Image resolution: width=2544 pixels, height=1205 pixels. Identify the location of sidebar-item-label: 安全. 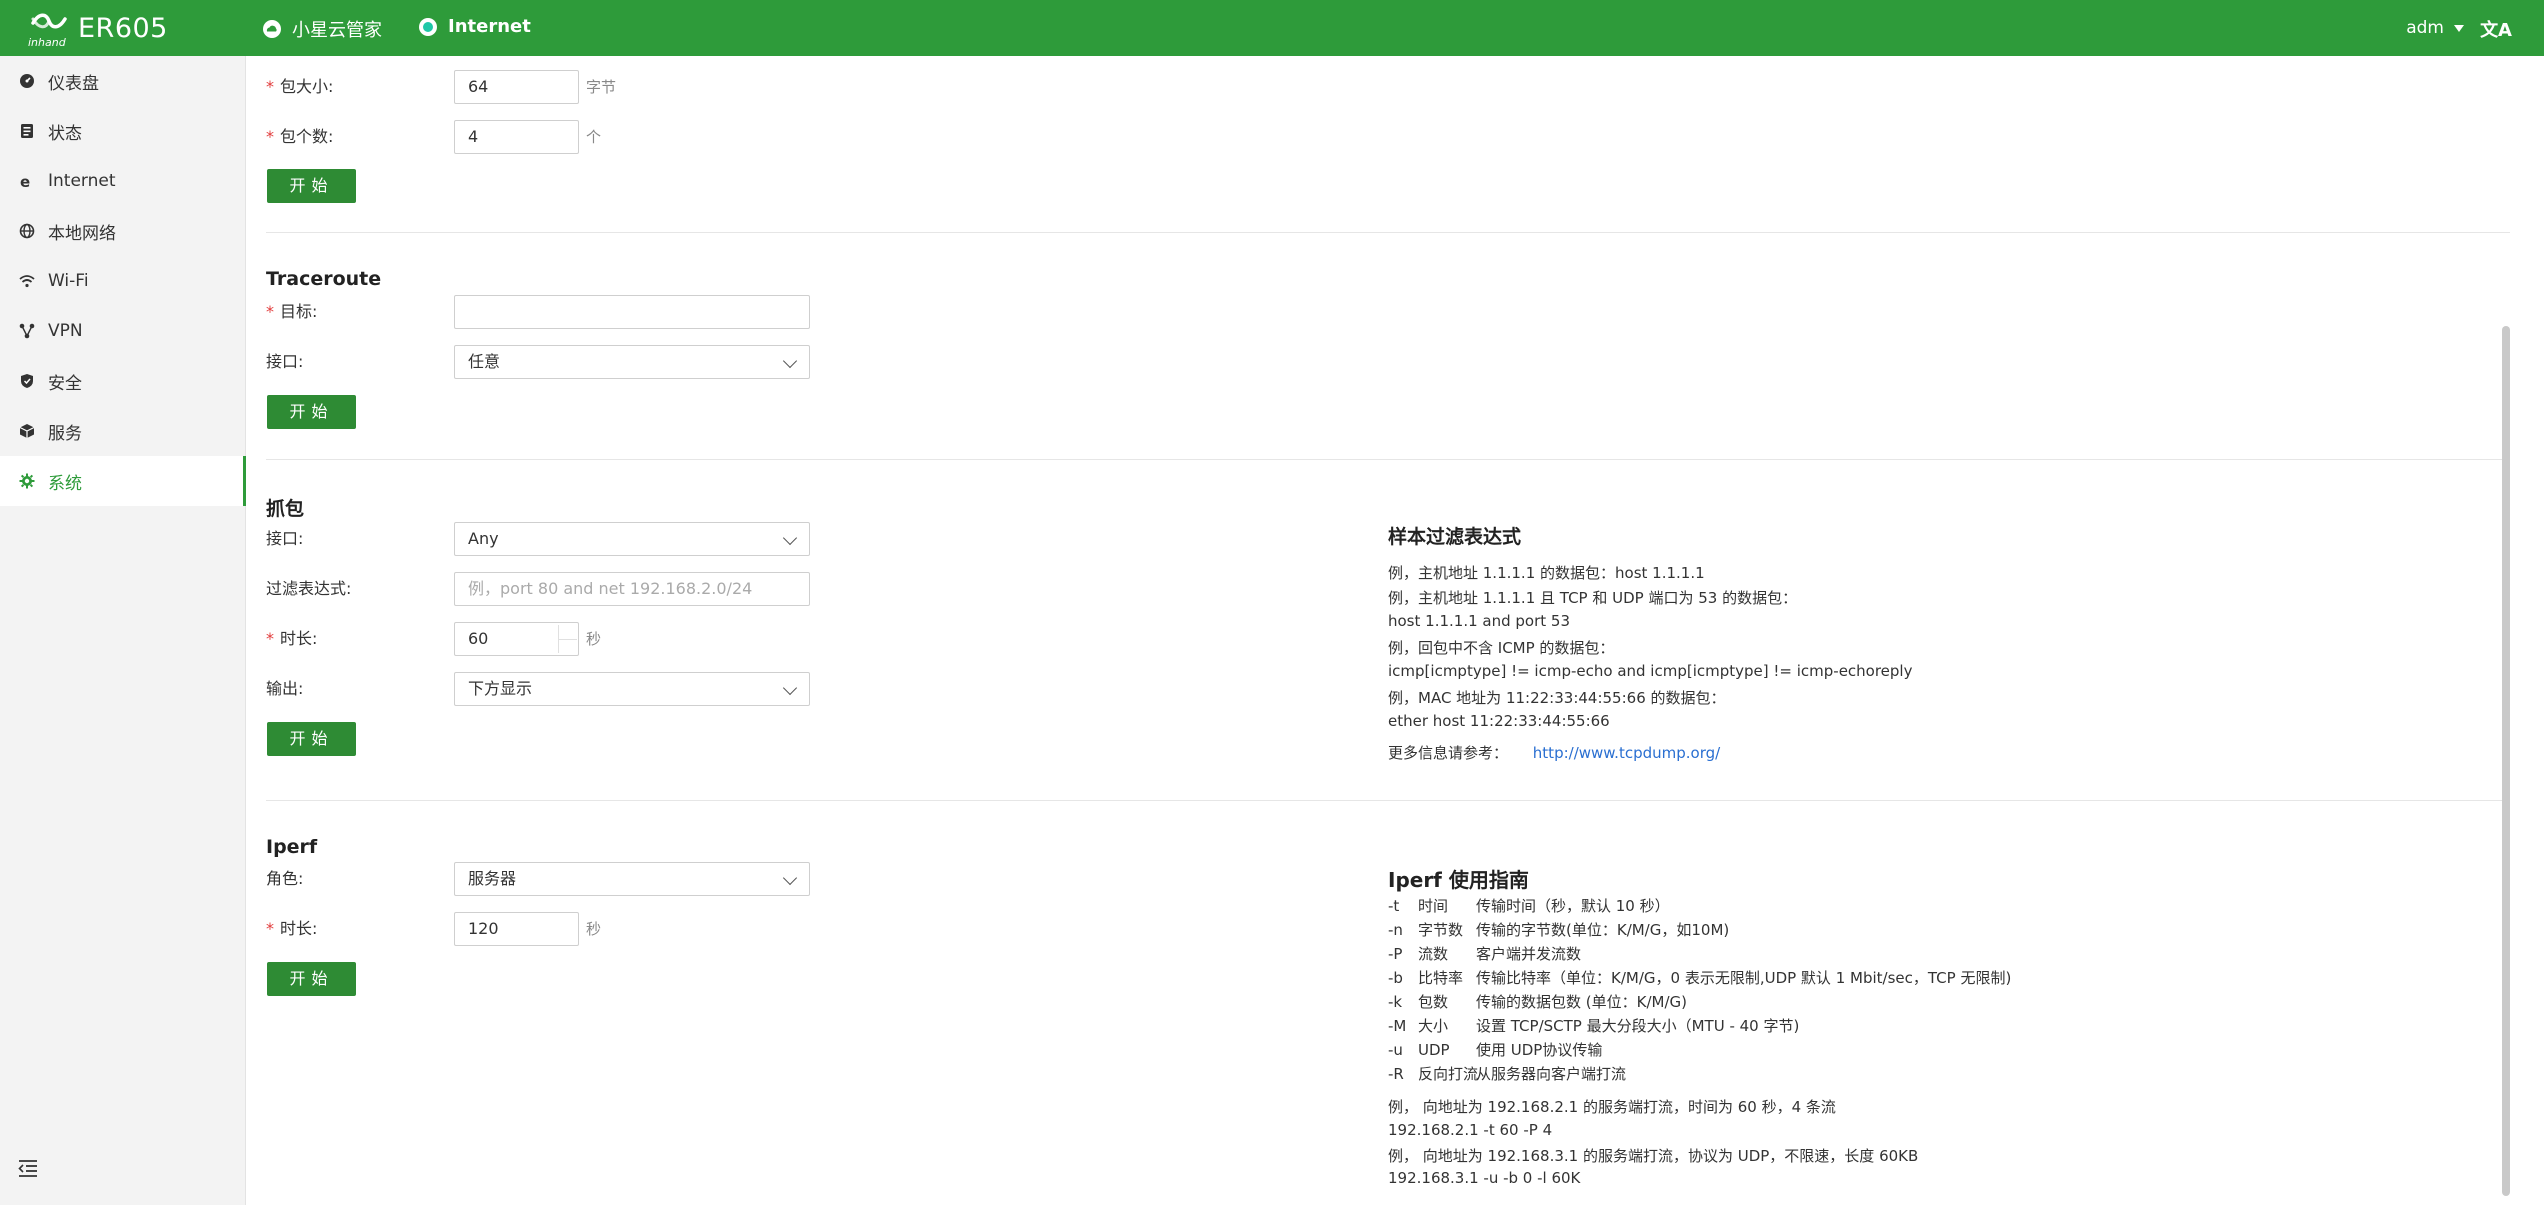
(65, 383).